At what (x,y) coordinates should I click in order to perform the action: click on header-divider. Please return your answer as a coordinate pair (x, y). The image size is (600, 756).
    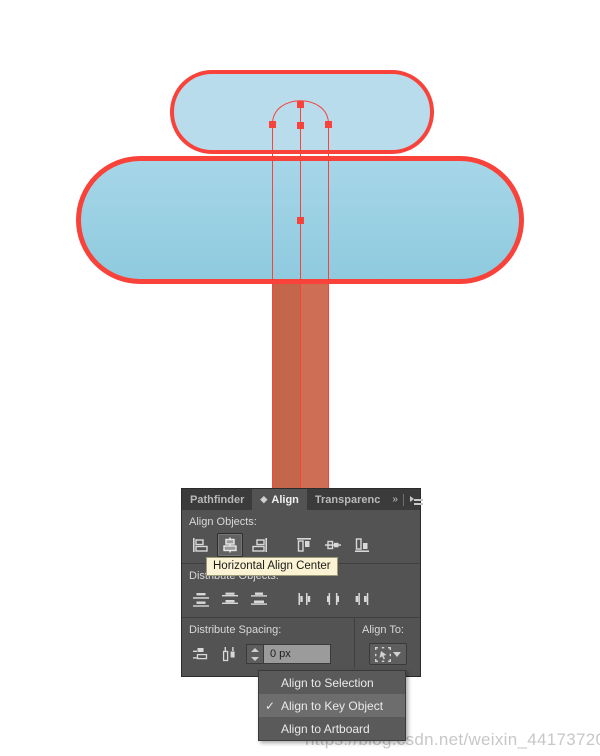
    Looking at the image, I should click on (403, 499).